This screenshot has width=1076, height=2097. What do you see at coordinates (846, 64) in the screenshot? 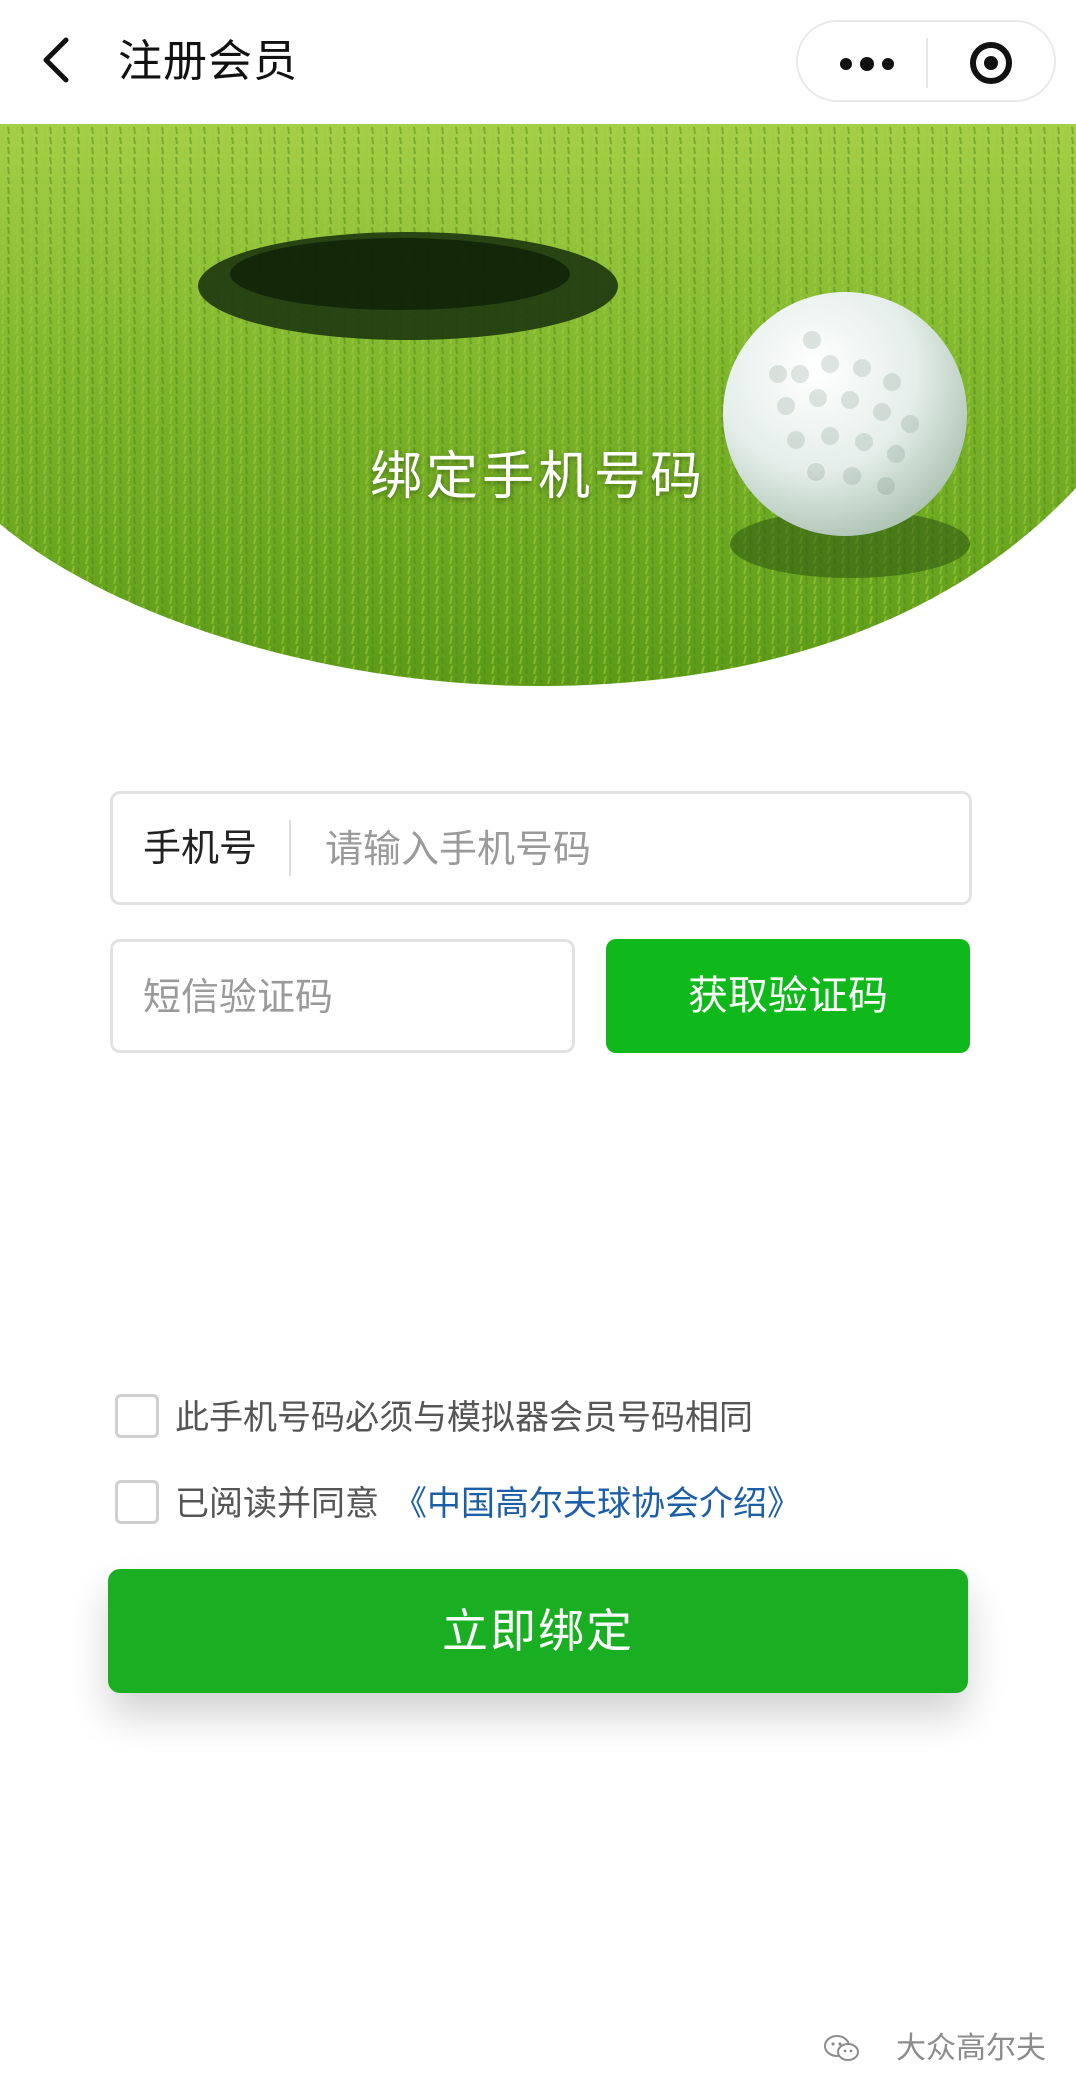
I see `more-dots-icon` at bounding box center [846, 64].